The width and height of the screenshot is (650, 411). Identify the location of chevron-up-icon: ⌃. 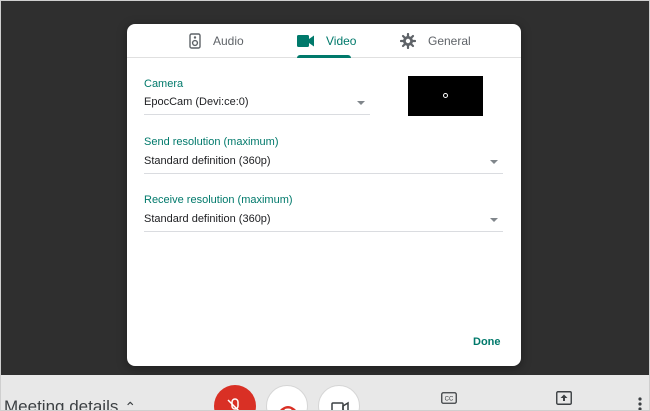
(130, 405).